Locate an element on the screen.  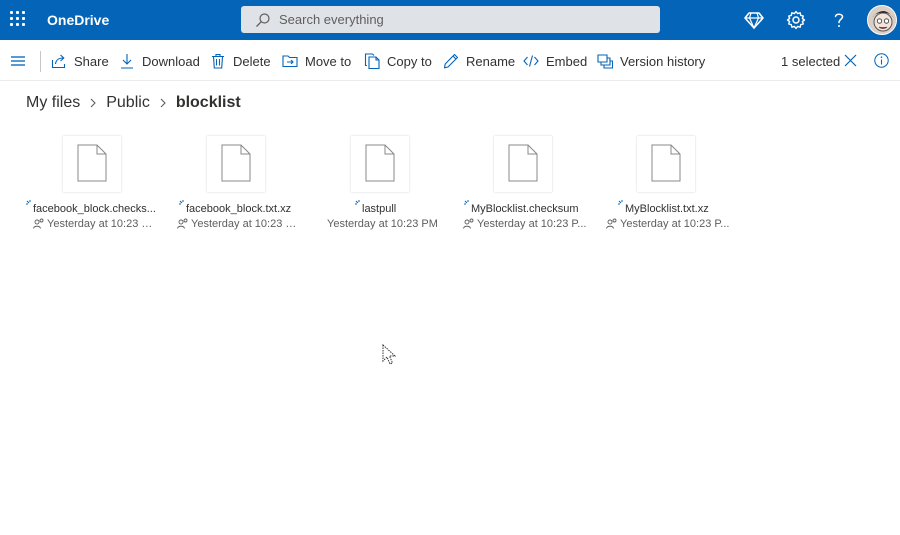
help-icon is located at coordinates (839, 20).